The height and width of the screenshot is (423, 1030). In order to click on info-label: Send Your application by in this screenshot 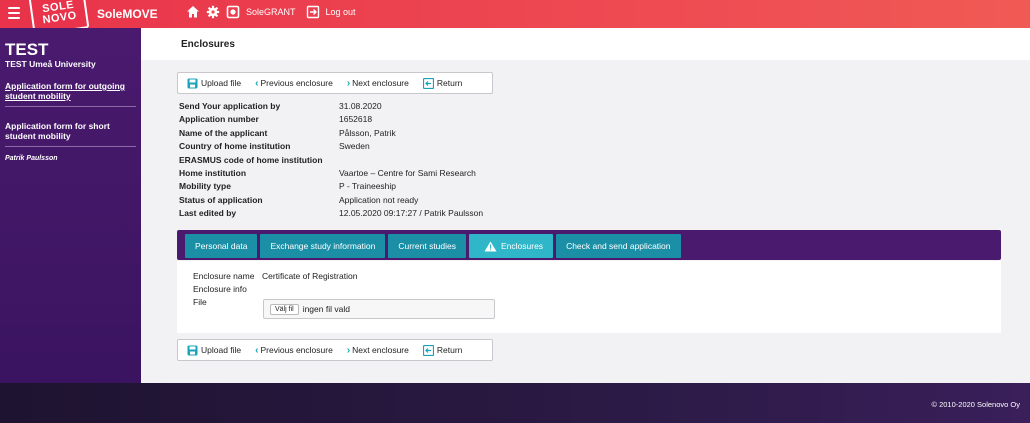, I will do `click(230, 106)`.